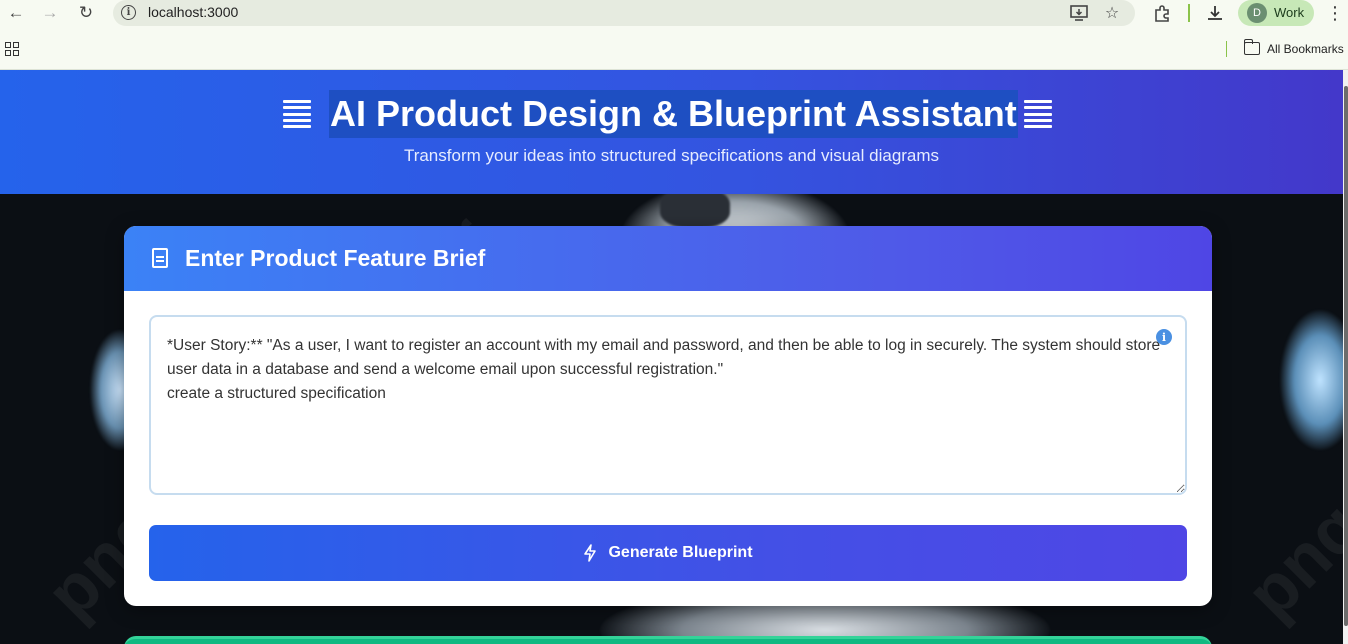 This screenshot has width=1348, height=644. I want to click on generate-blueprint-label: Generate Blueprint, so click(680, 552).